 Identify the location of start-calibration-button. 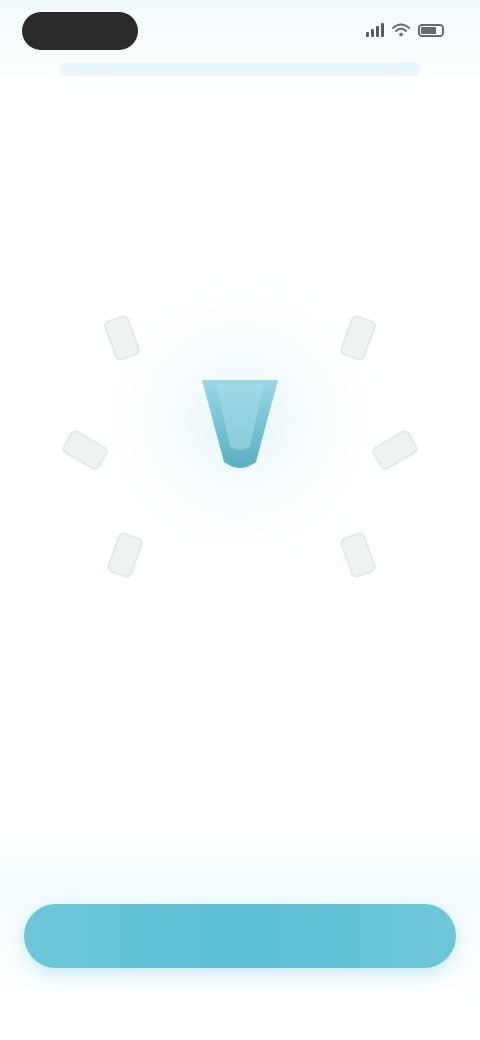
(240, 936).